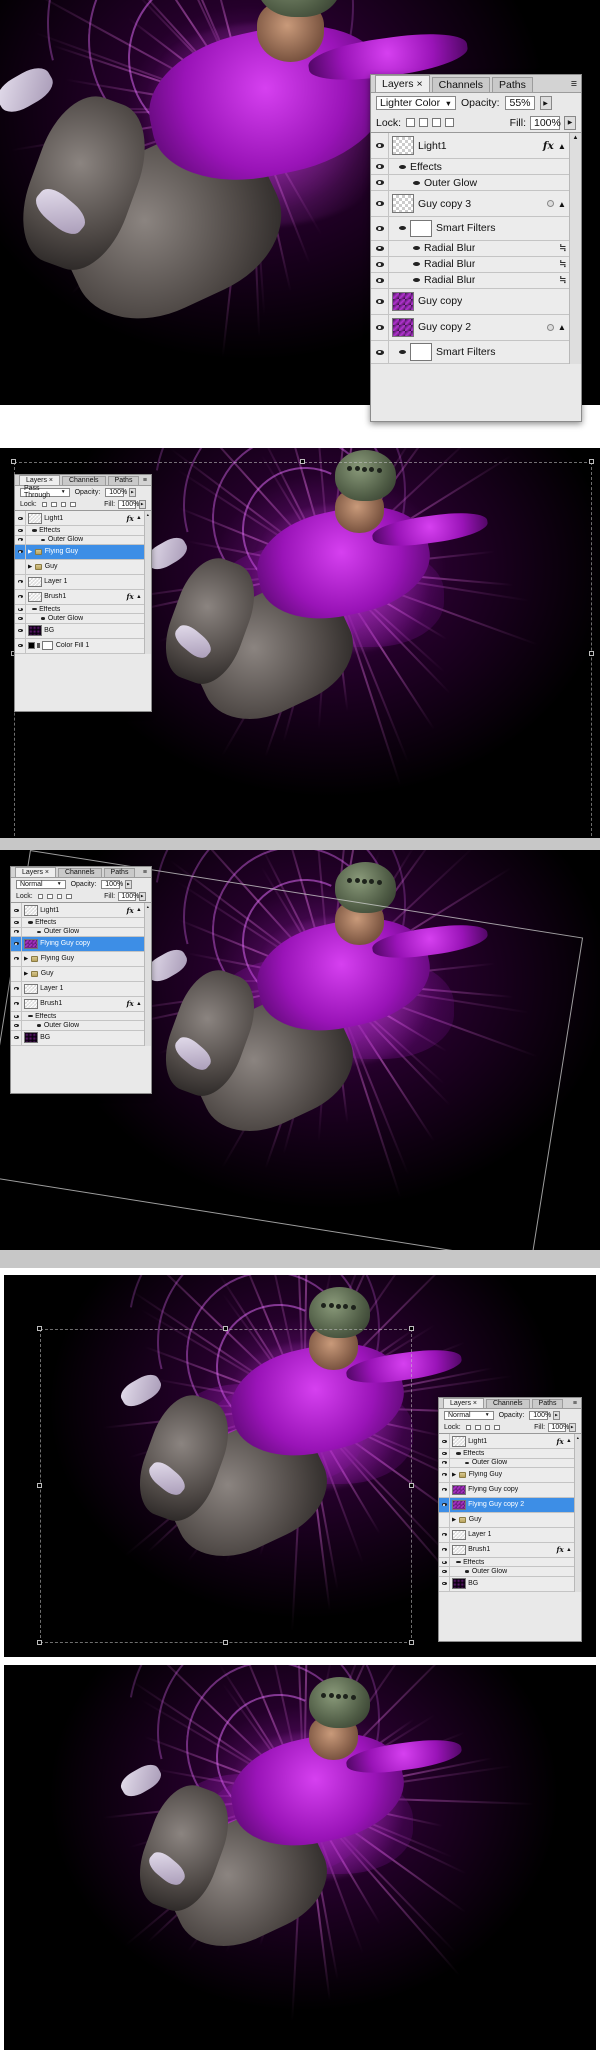  Describe the element at coordinates (468, 1427) in the screenshot. I see `lock-transparent-icon` at that location.